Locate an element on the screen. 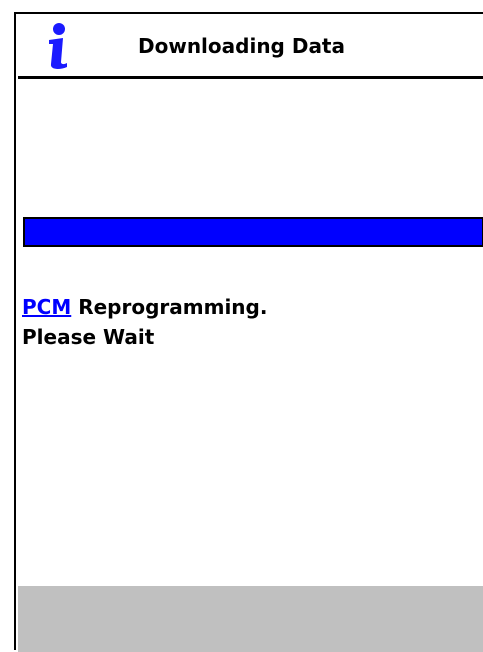 The image size is (483, 652). status-line-1-text: Reprogramming. is located at coordinates (169, 307).